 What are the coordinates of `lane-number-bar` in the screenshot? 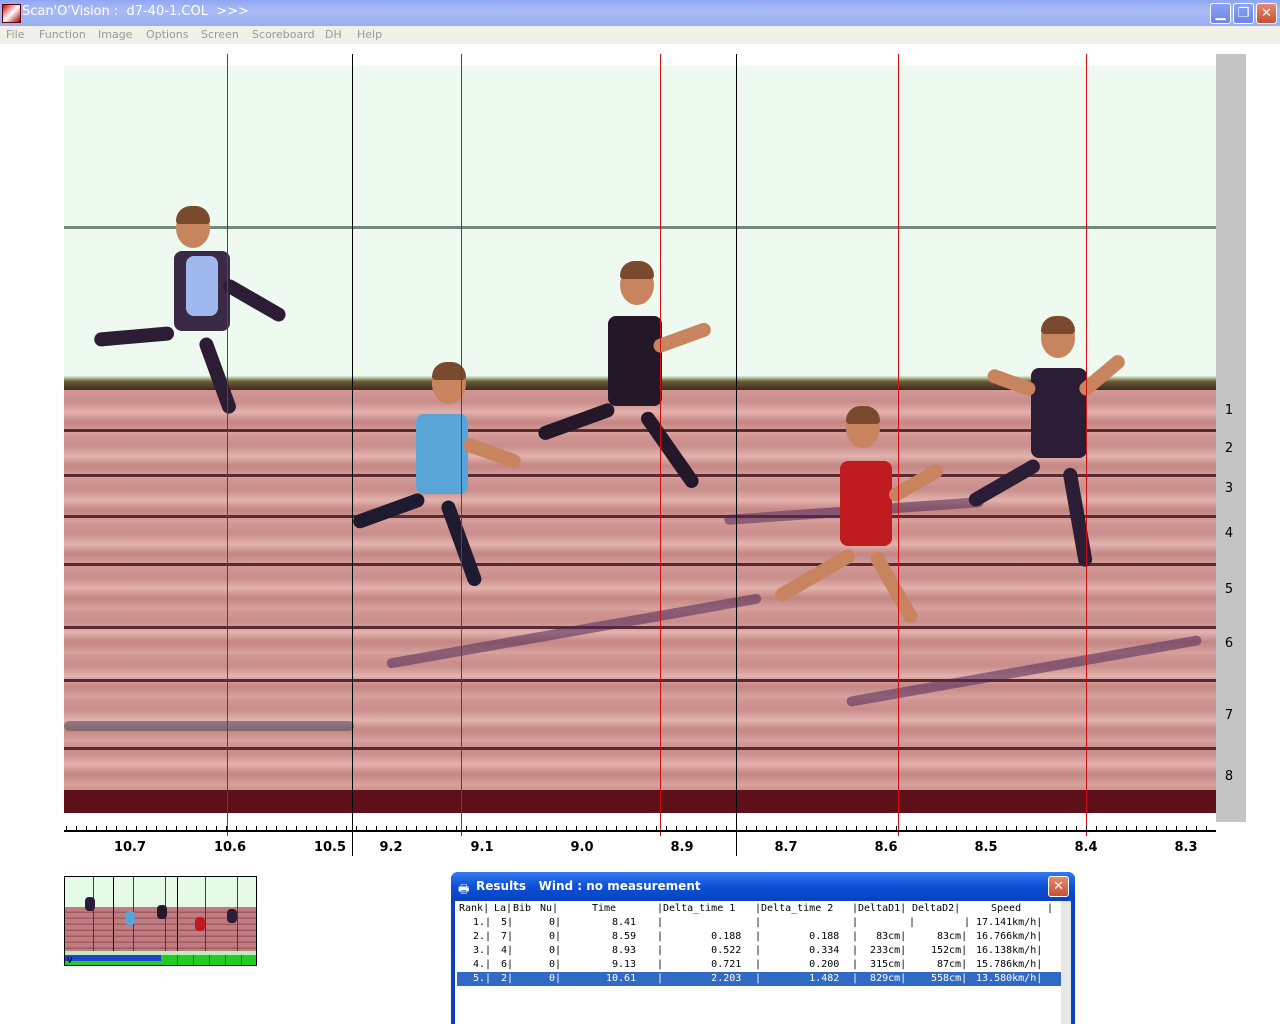 It's located at (1231, 438).